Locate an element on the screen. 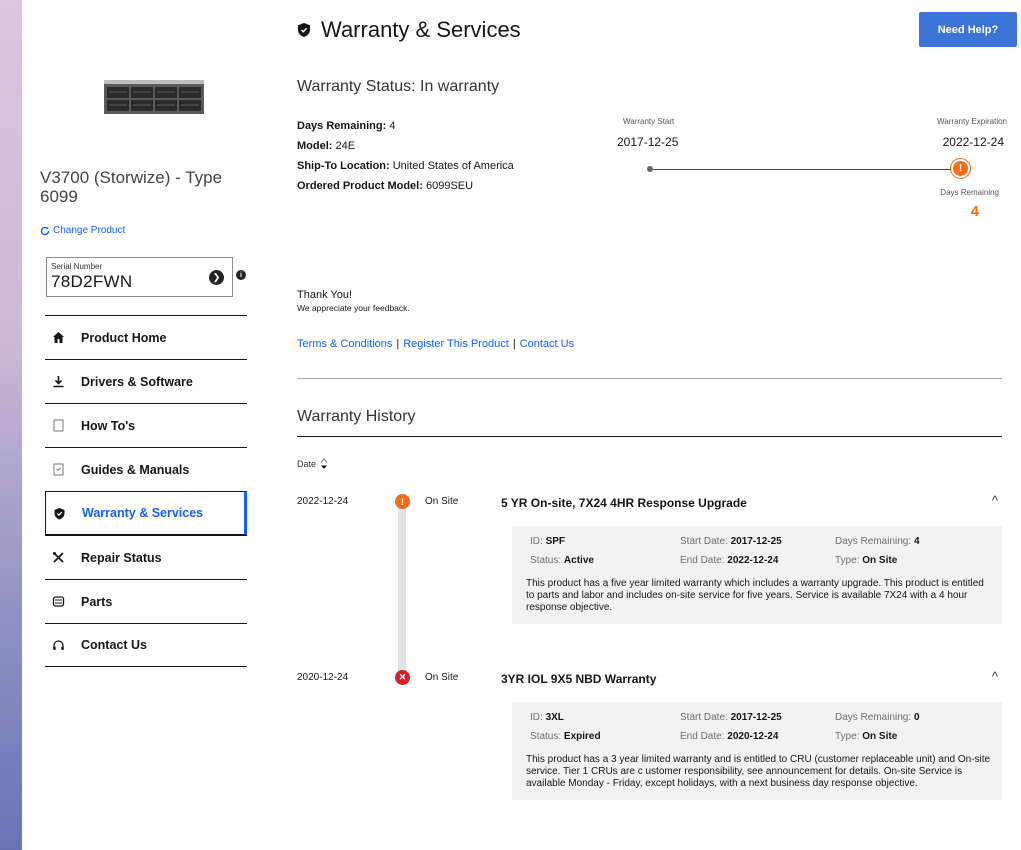 Image resolution: width=1021 pixels, height=850 pixels. feedback-subtitle: We appreciate your feedback. is located at coordinates (353, 308).